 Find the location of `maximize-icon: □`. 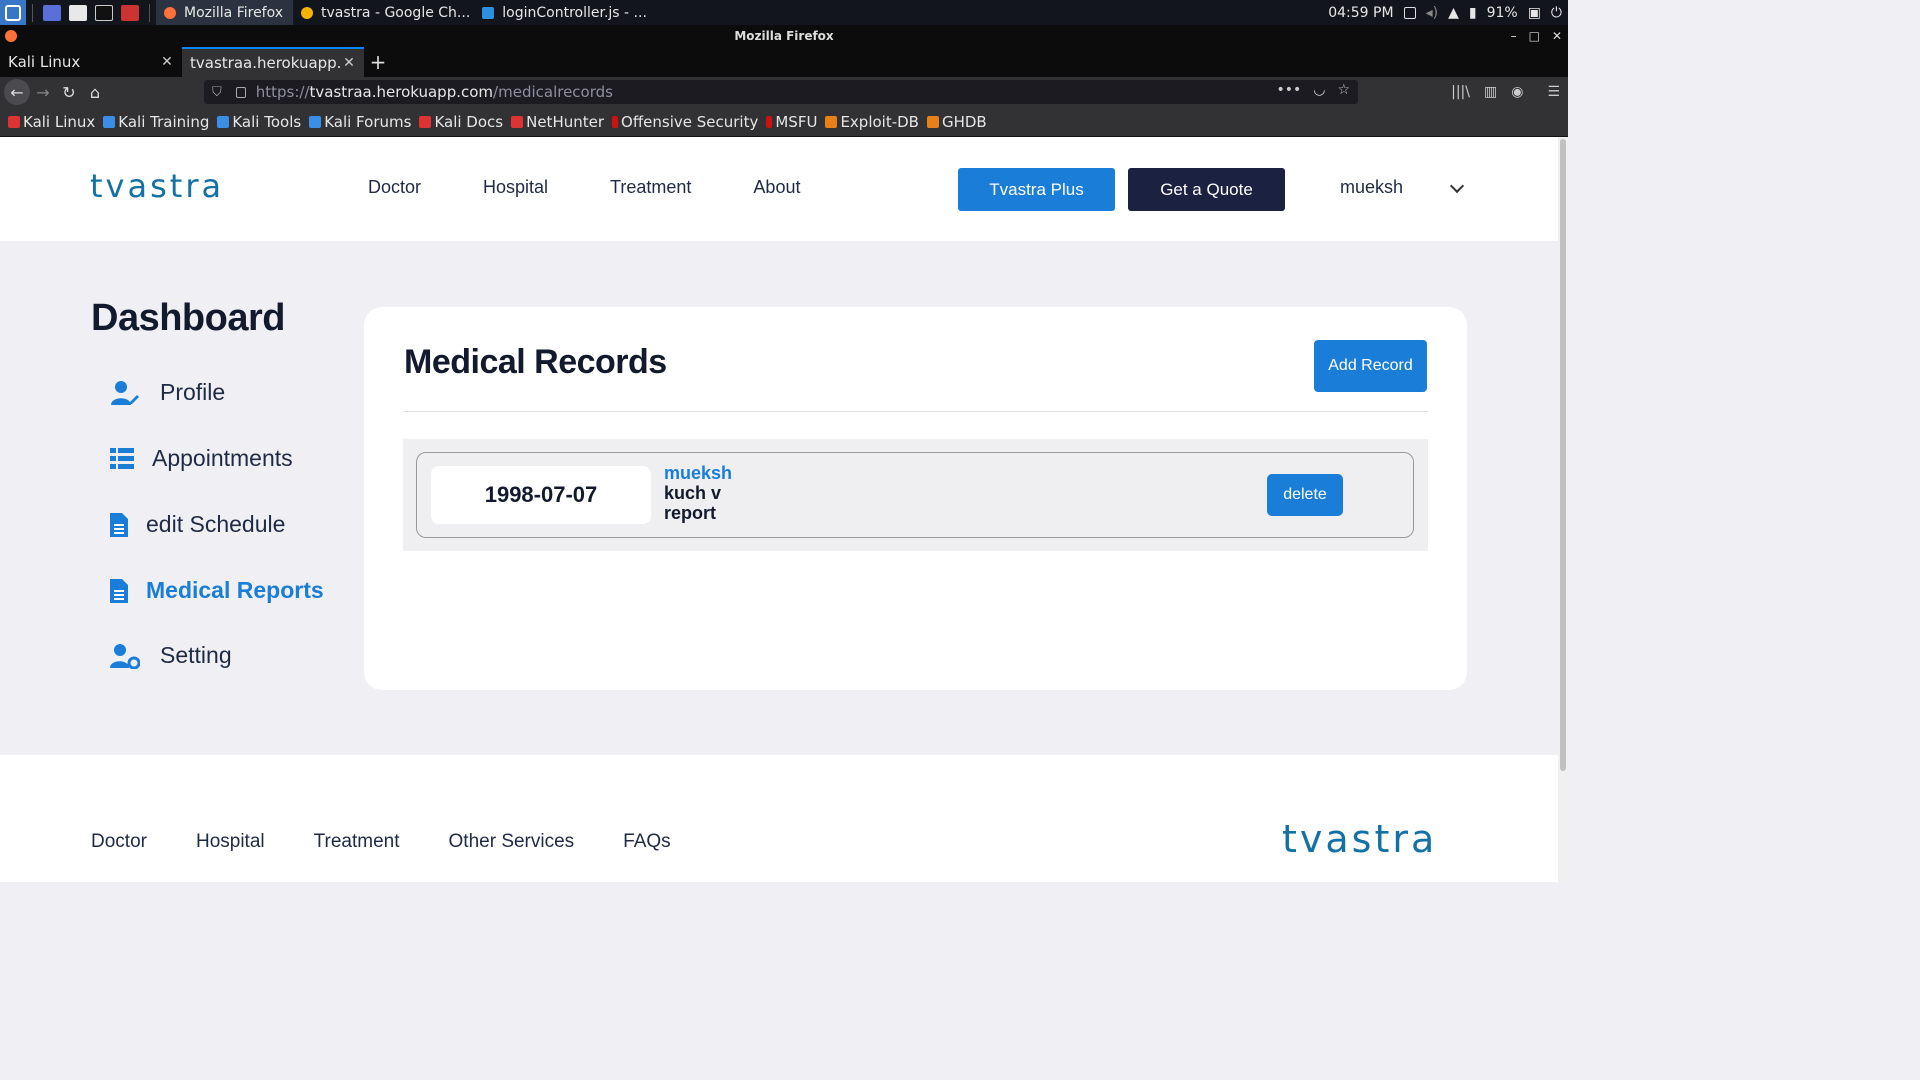

maximize-icon: □ is located at coordinates (1534, 36).